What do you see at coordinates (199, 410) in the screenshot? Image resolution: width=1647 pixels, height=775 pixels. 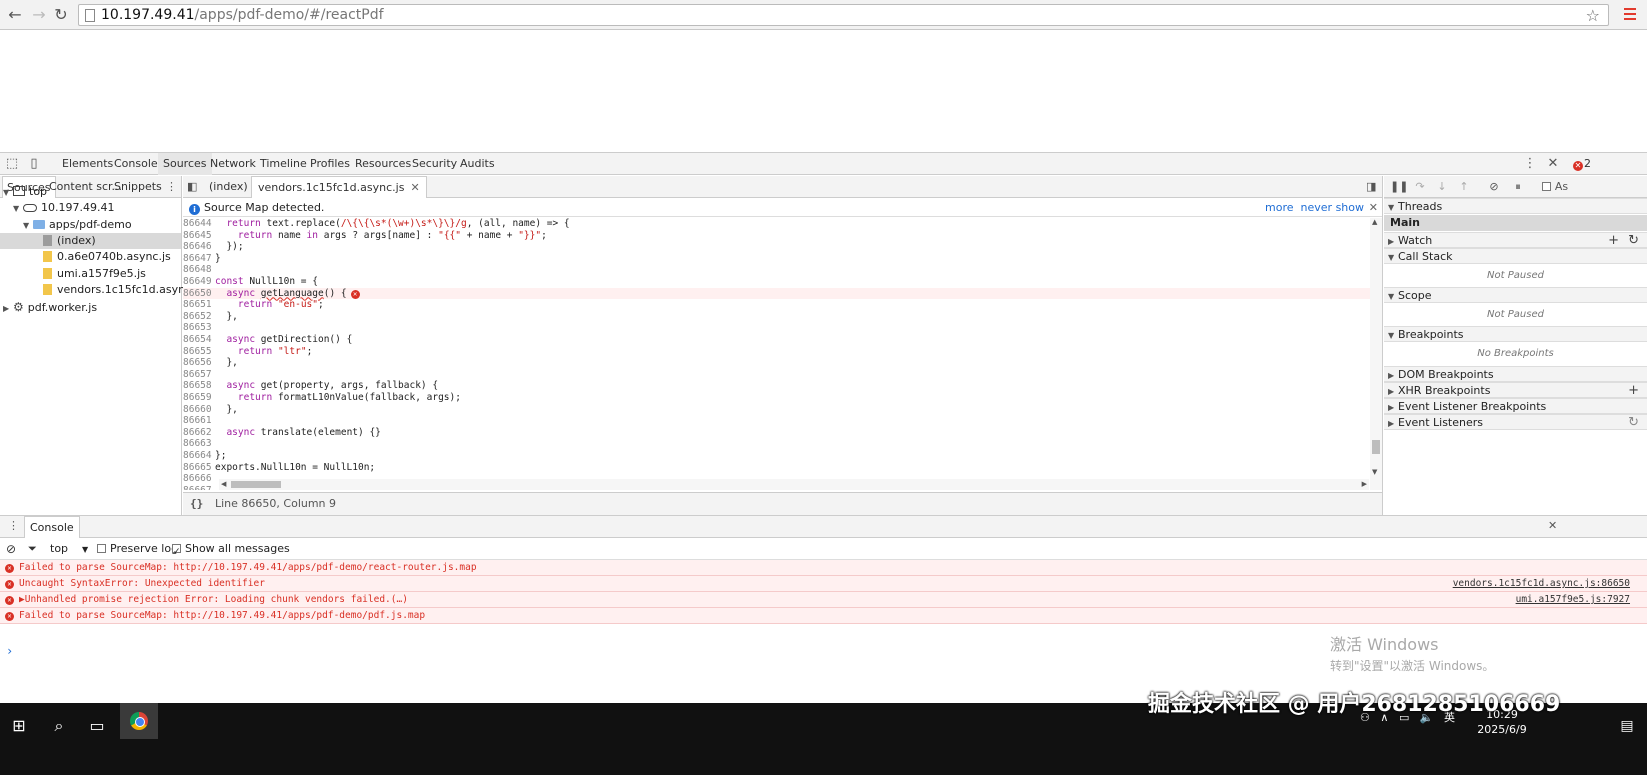 I see `line-number: 86660` at bounding box center [199, 410].